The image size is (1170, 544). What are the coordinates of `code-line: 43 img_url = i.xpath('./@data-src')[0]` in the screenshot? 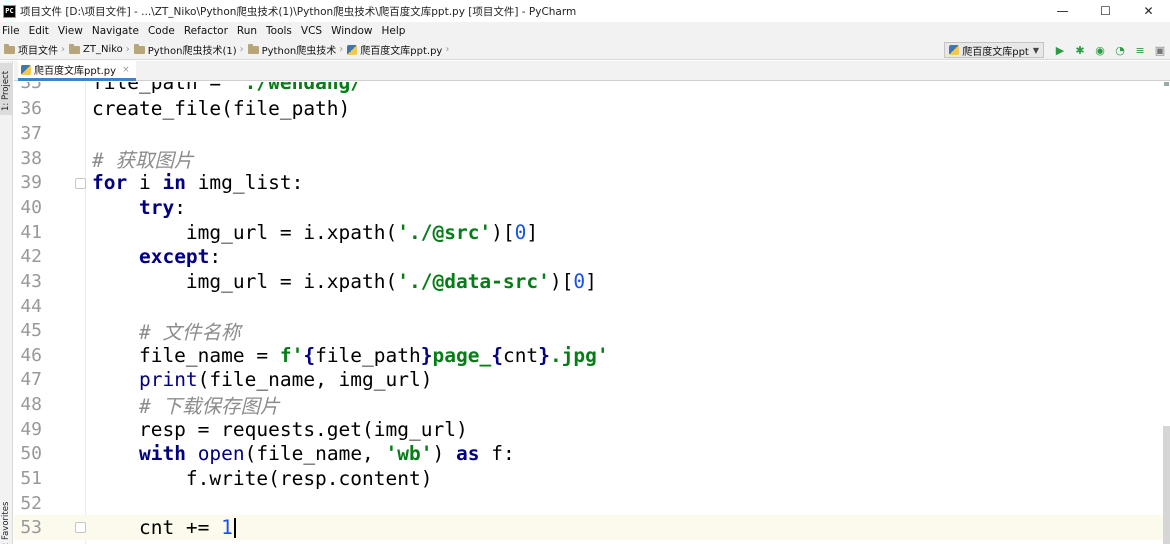 It's located at (592, 281).